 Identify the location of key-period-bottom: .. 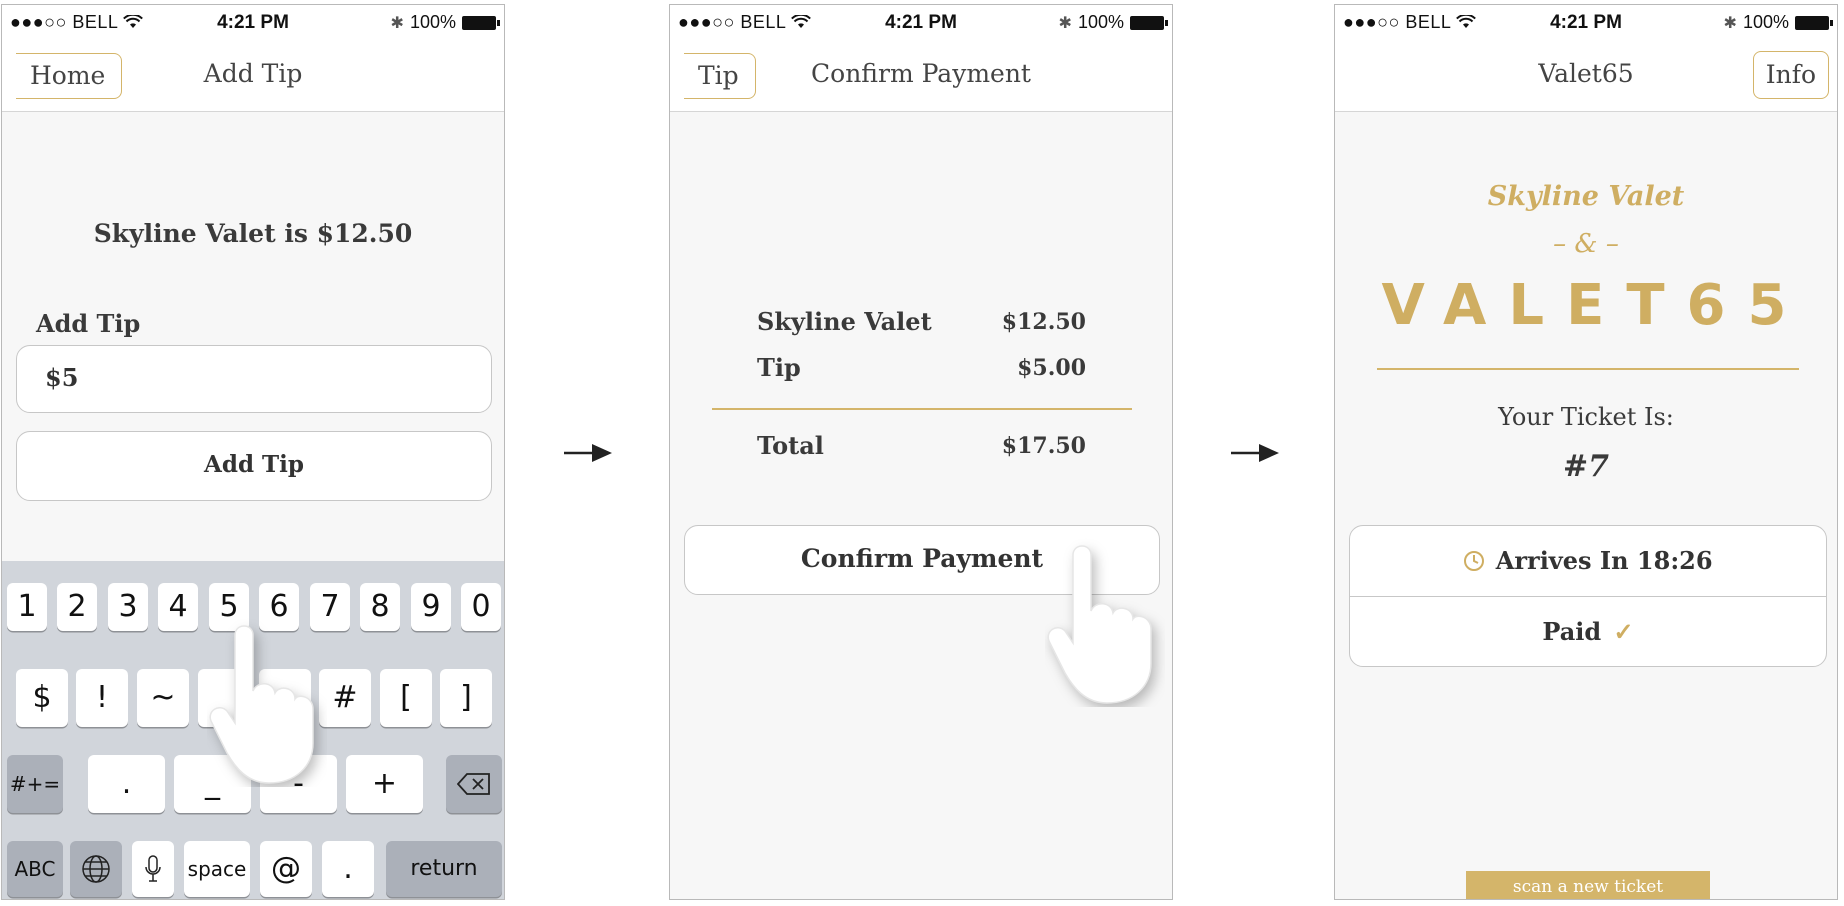
(348, 869).